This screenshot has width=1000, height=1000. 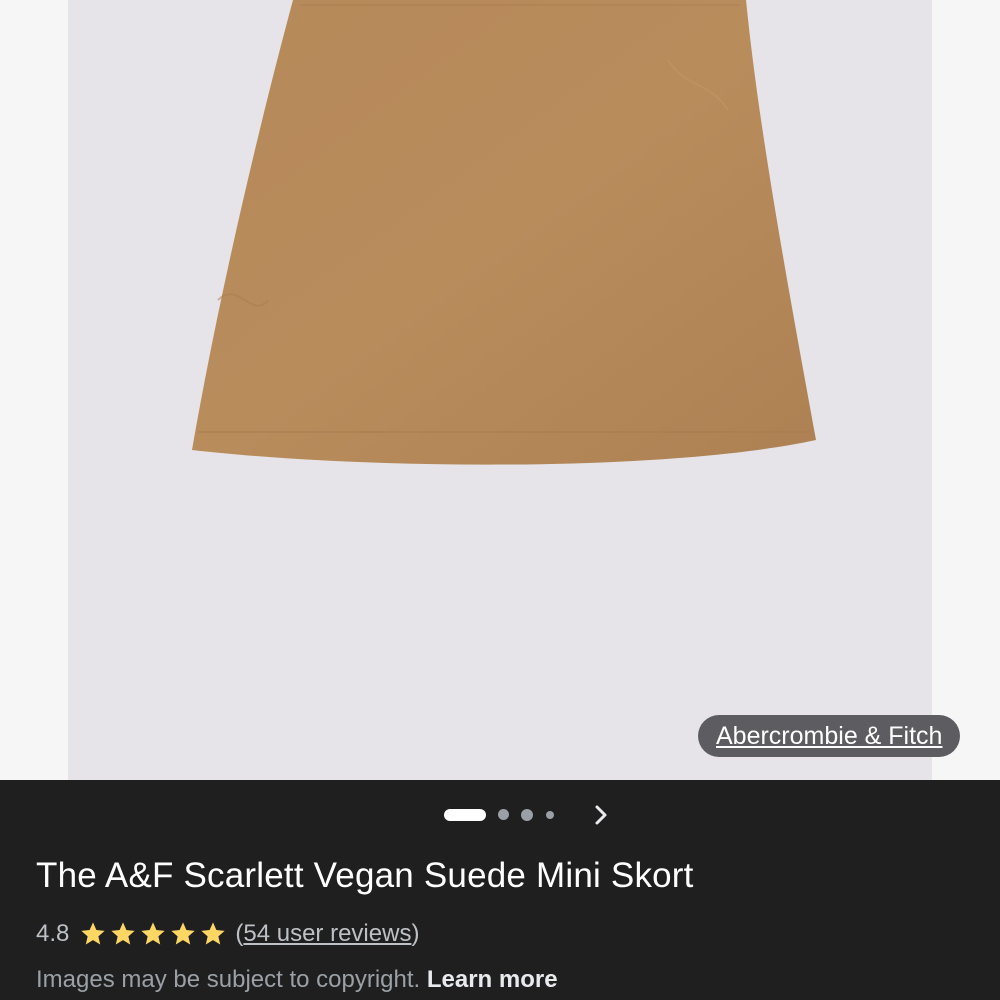 What do you see at coordinates (829, 736) in the screenshot?
I see `source-link-chip: Abercrombie & Fitch` at bounding box center [829, 736].